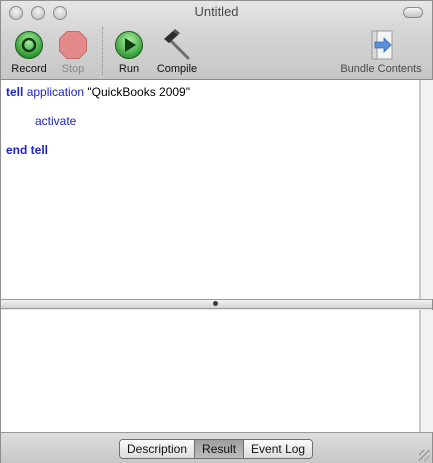 The image size is (433, 463). Describe the element at coordinates (413, 12) in the screenshot. I see `toolbar-toggle-button` at that location.